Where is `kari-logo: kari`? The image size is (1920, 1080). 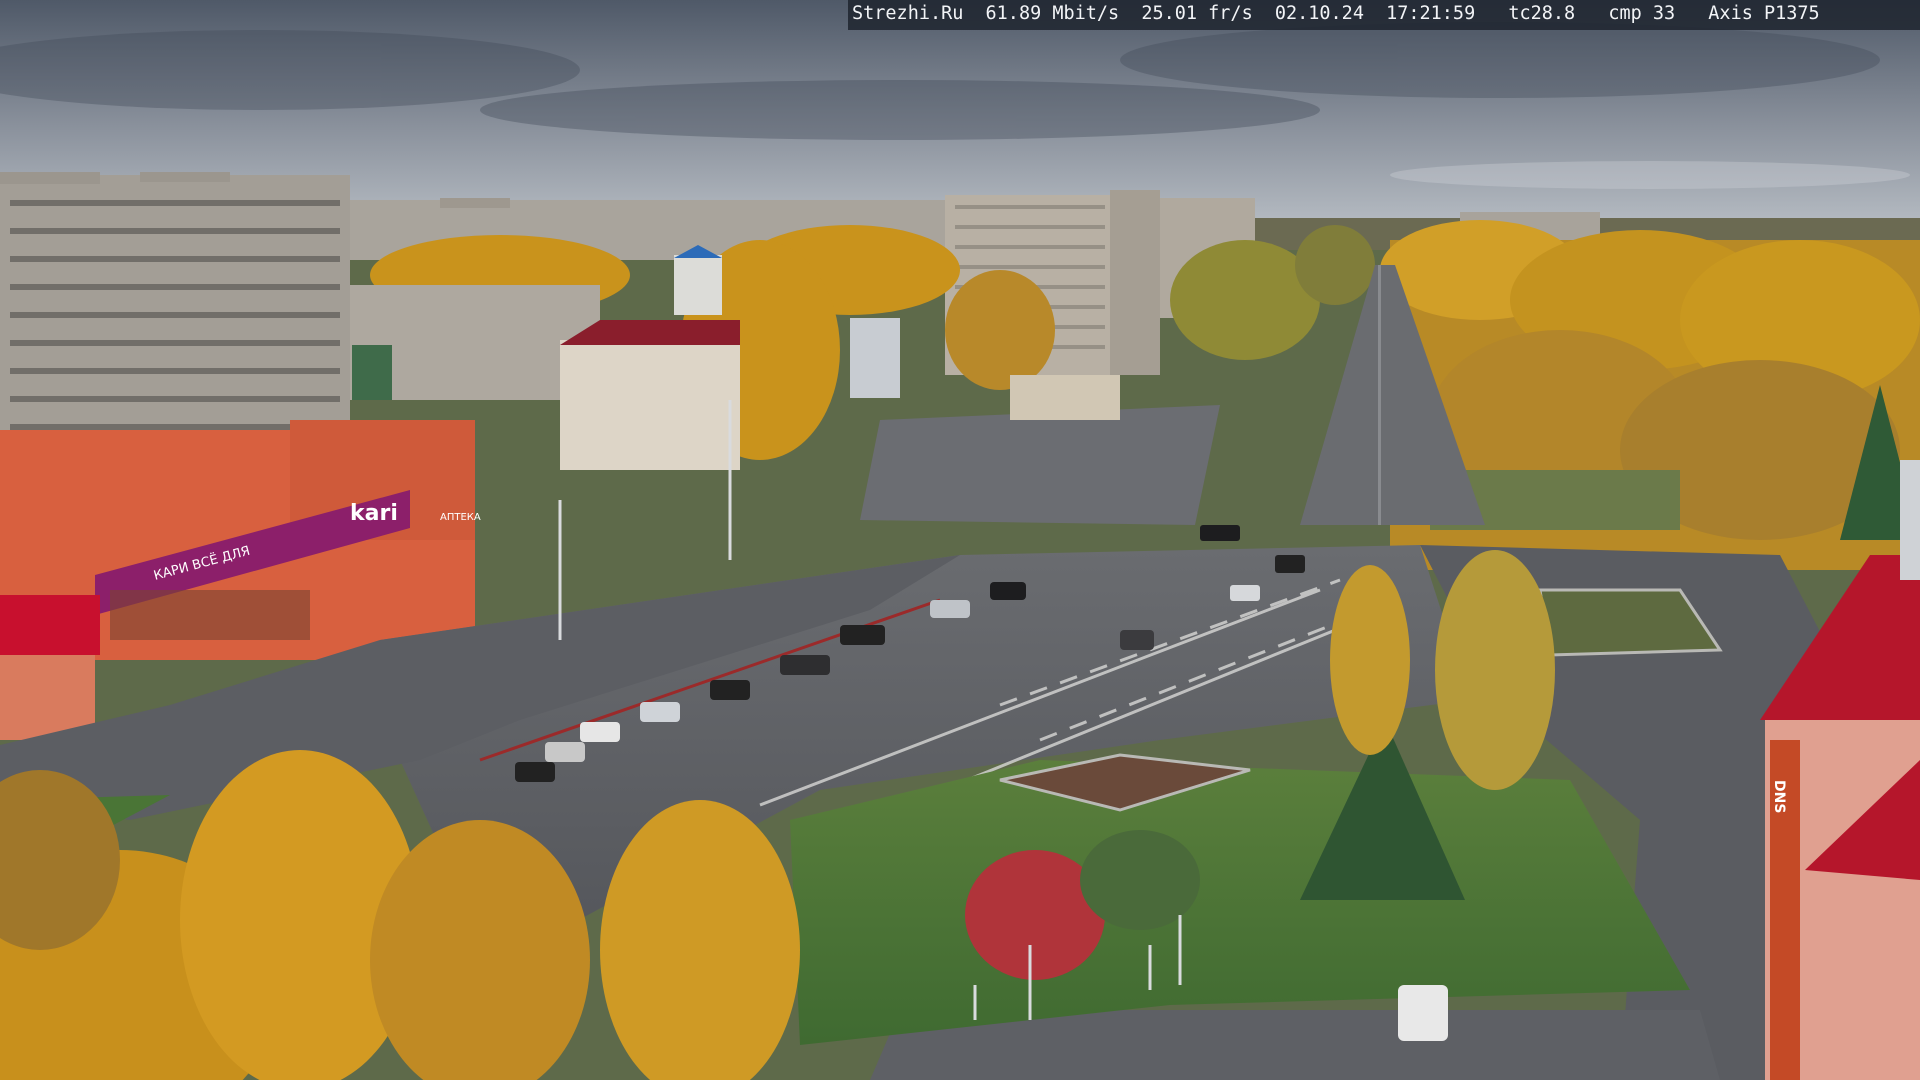 kari-logo: kari is located at coordinates (374, 513).